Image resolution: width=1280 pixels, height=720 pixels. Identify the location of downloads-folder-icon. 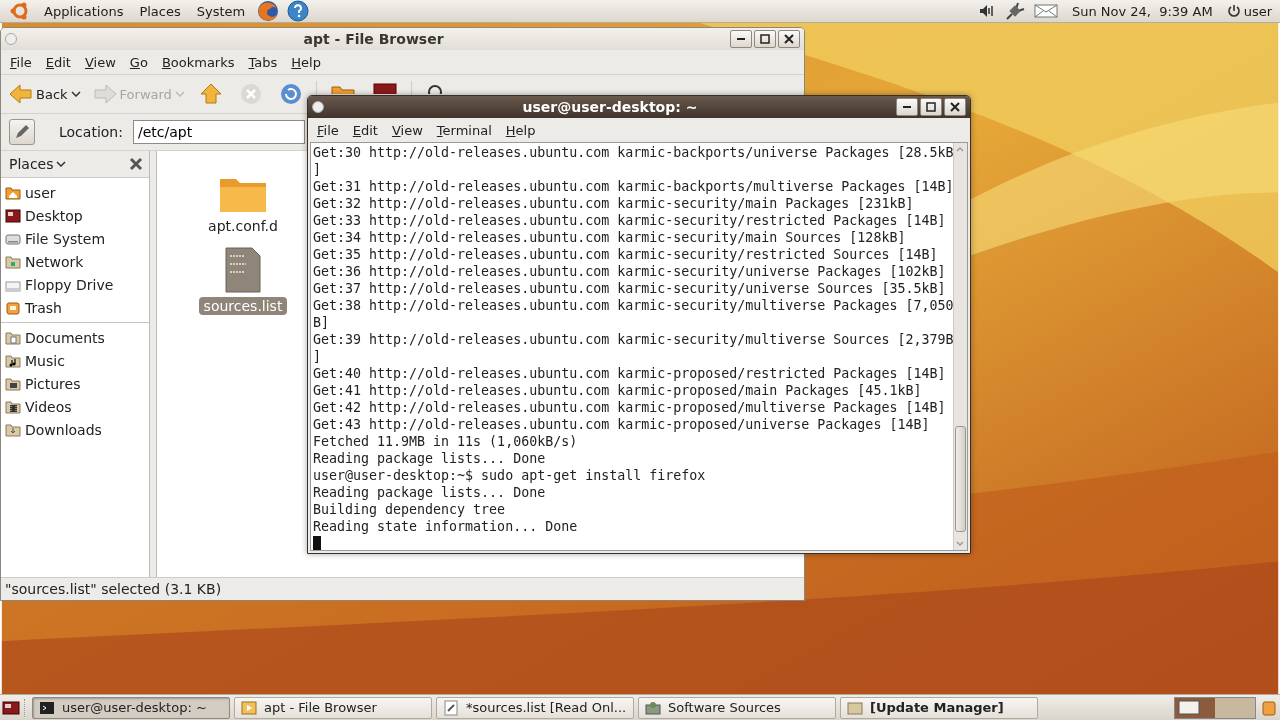
(13, 429).